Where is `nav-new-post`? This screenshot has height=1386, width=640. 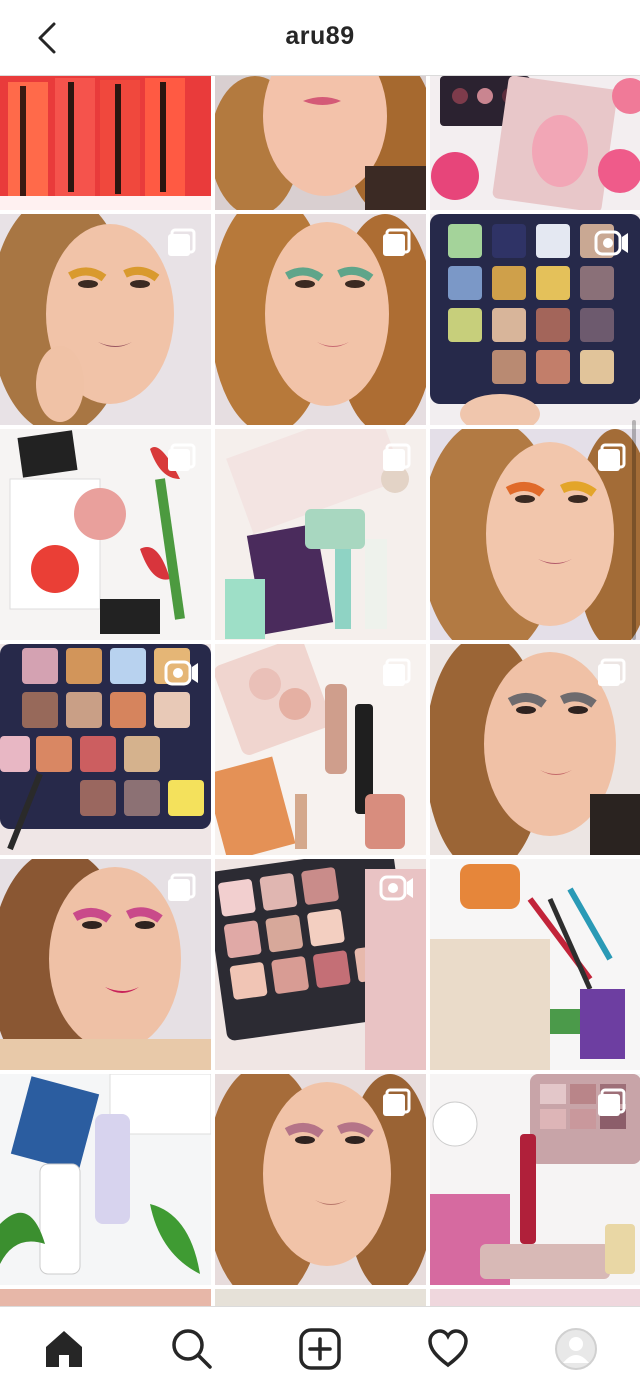
nav-new-post is located at coordinates (320, 1349).